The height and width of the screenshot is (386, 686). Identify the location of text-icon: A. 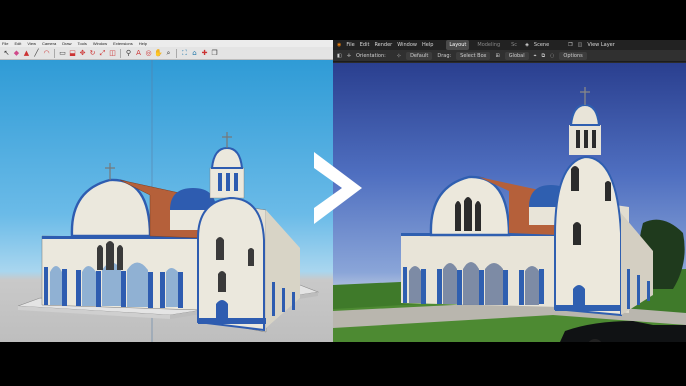
(138, 53).